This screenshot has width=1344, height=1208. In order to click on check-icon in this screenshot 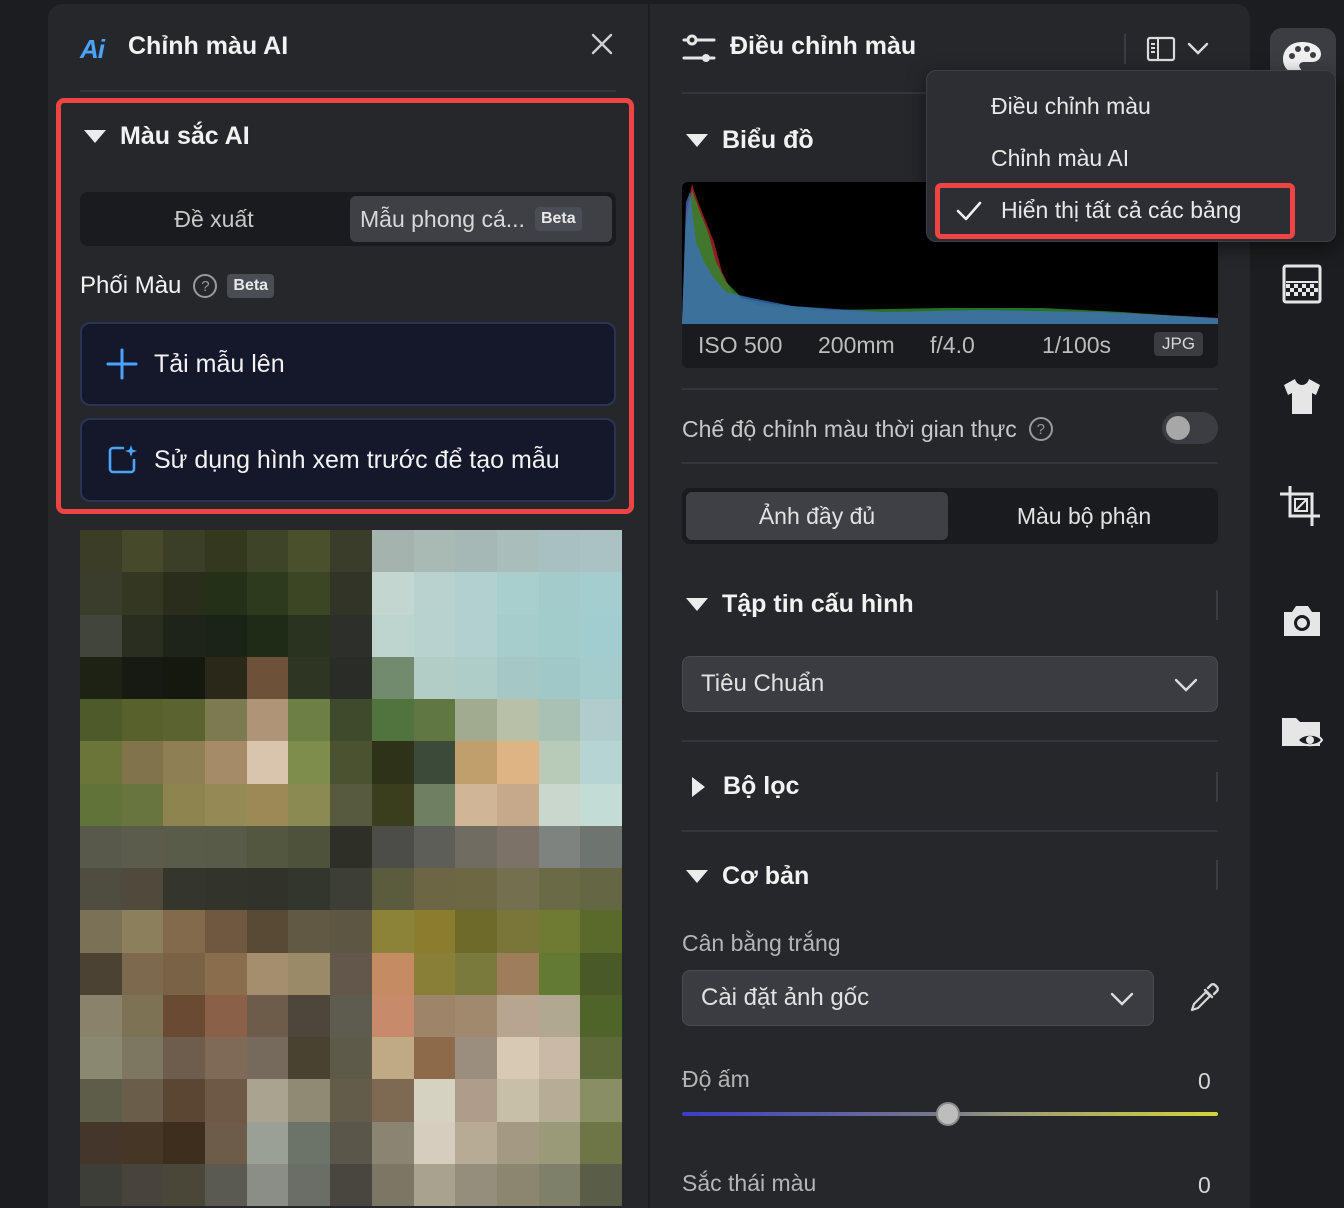, I will do `click(969, 211)`.